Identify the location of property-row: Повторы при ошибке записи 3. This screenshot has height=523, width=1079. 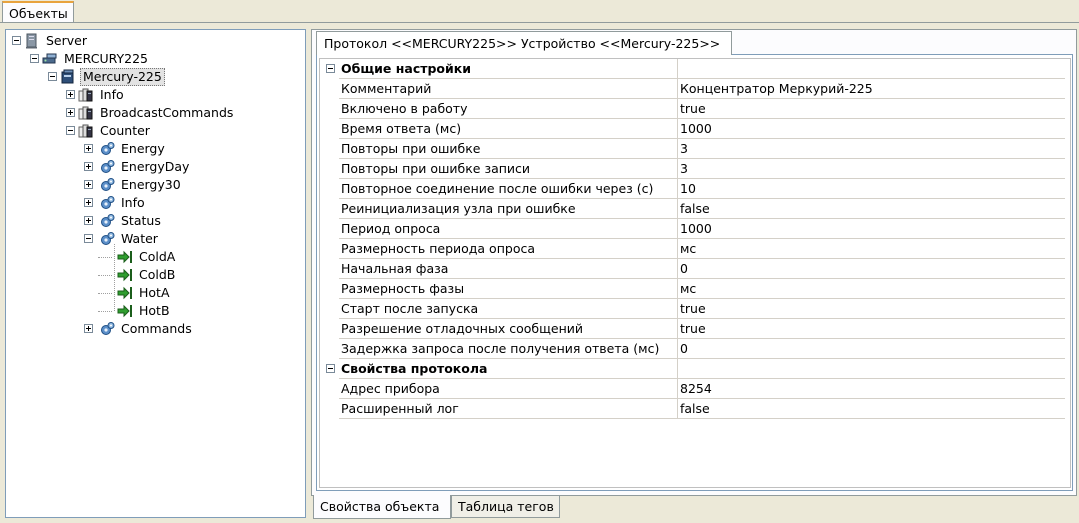
(692, 169).